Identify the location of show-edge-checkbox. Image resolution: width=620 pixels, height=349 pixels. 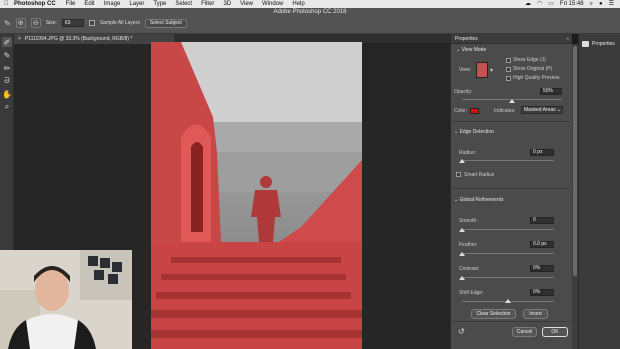
(508, 60).